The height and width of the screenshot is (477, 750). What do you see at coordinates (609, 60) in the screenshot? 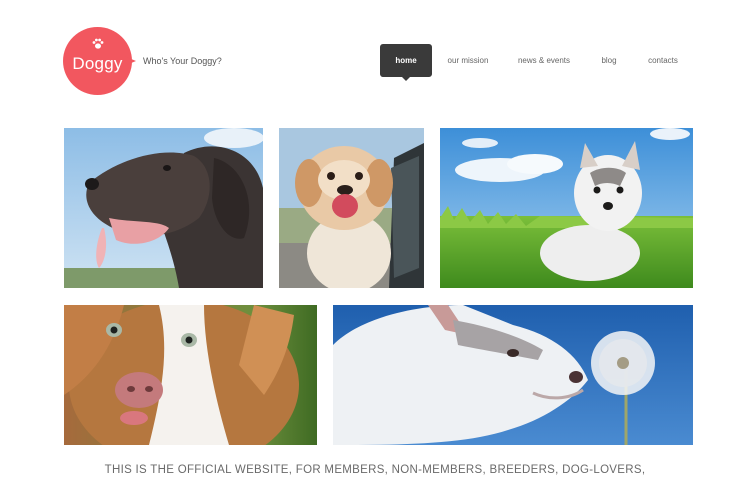
I see `nav-blog: blog` at bounding box center [609, 60].